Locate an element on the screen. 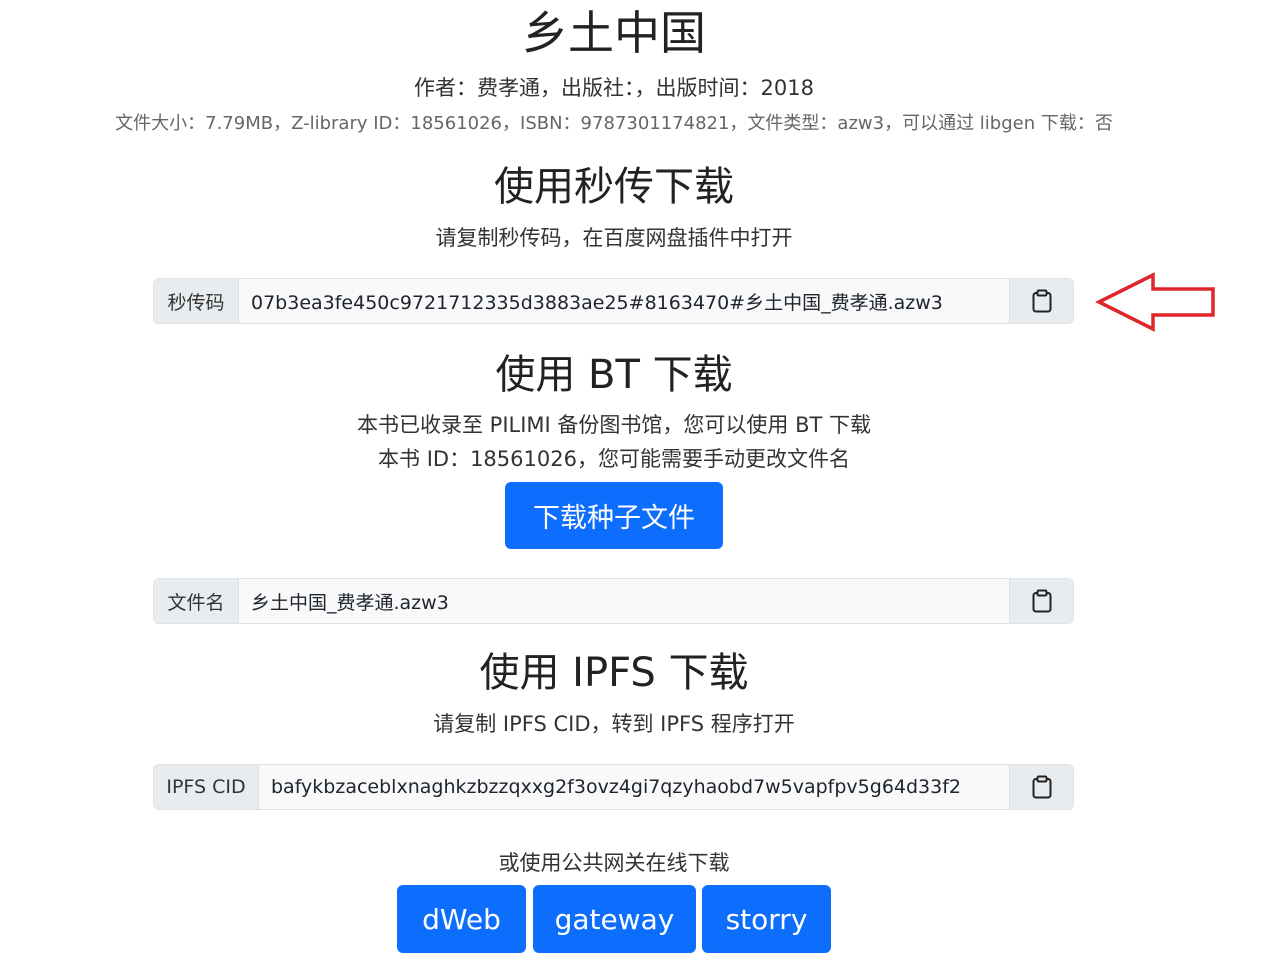 This screenshot has height=973, width=1280. filename-input is located at coordinates (624, 601).